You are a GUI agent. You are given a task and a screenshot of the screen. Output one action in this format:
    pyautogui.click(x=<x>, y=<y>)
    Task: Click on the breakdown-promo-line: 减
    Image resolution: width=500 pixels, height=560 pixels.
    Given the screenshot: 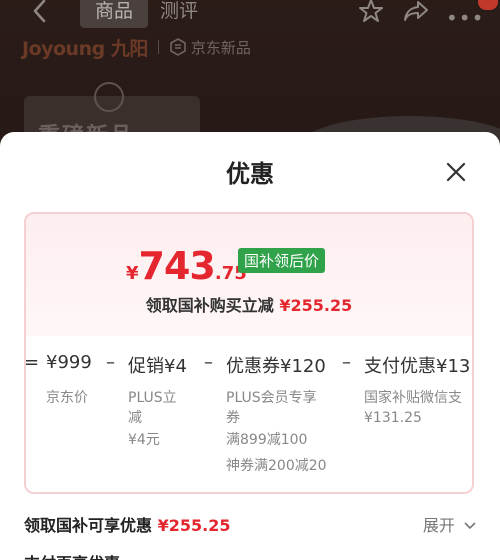 What is the action you would take?
    pyautogui.click(x=135, y=418)
    